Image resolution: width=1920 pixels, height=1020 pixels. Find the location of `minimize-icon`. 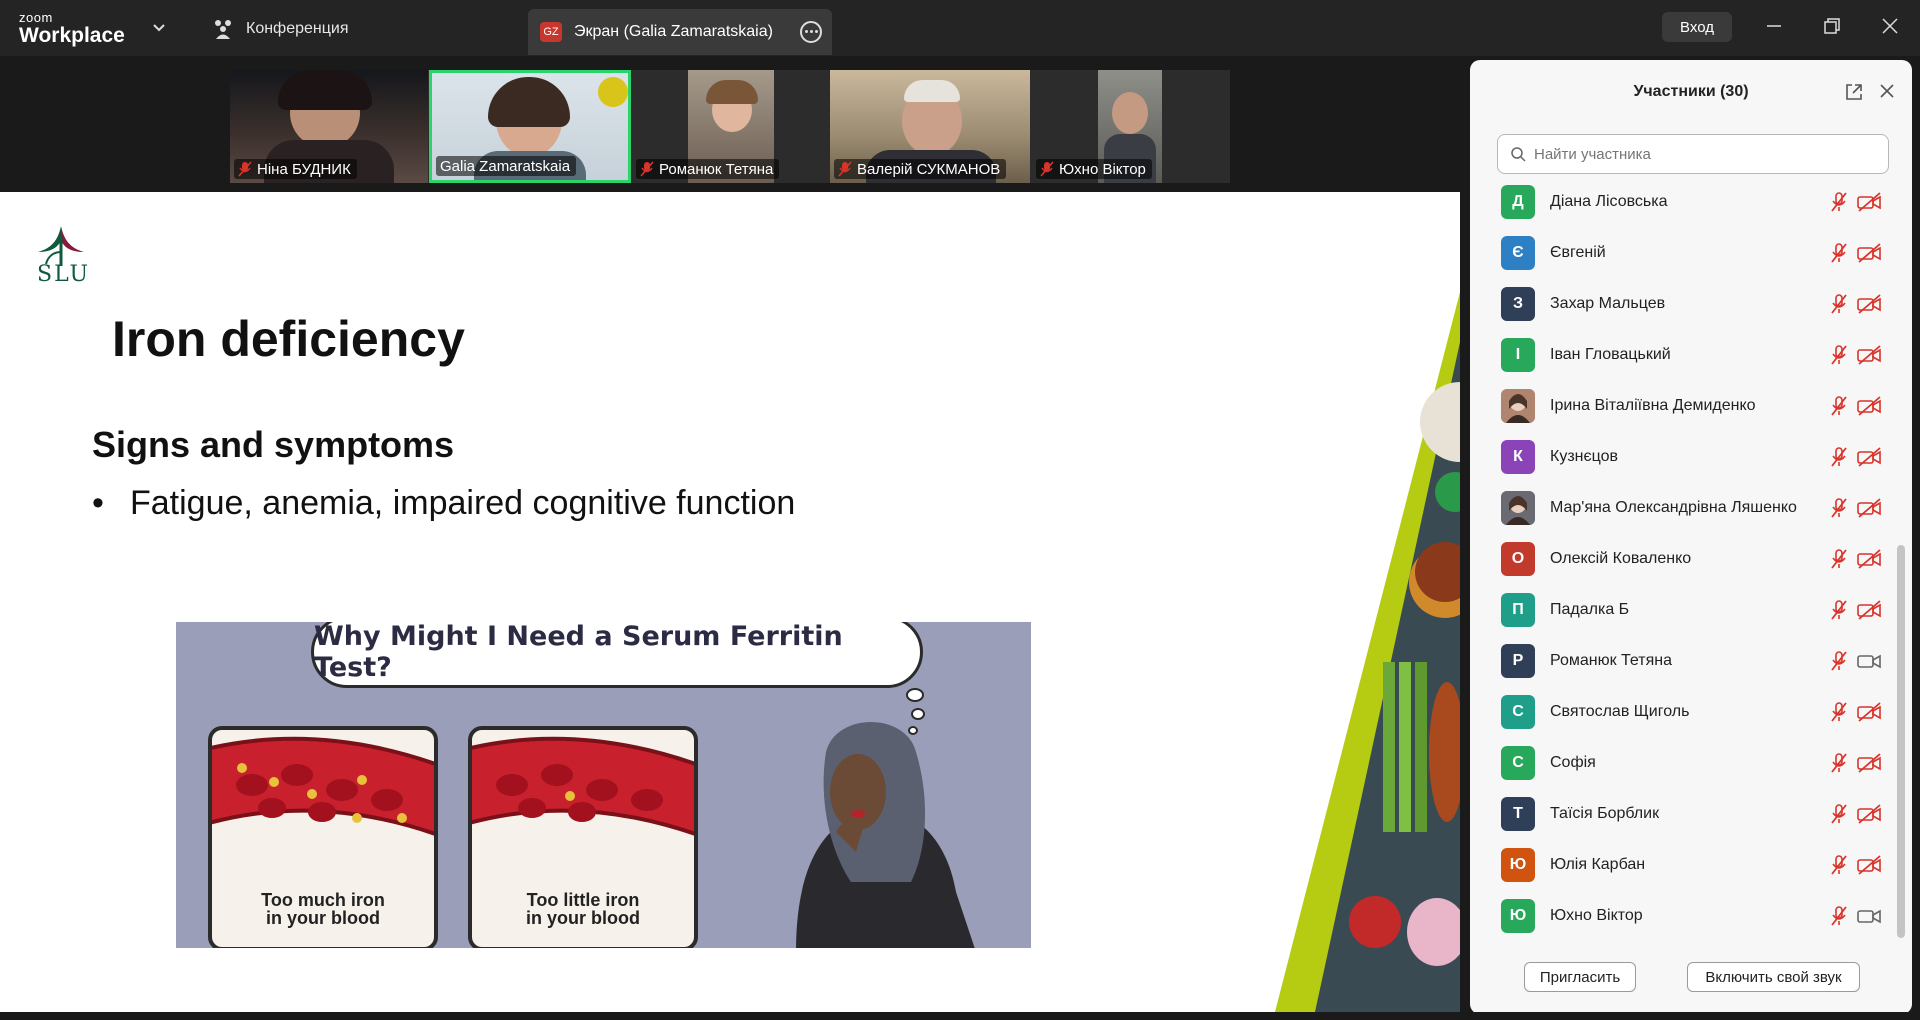

minimize-icon is located at coordinates (1774, 26).